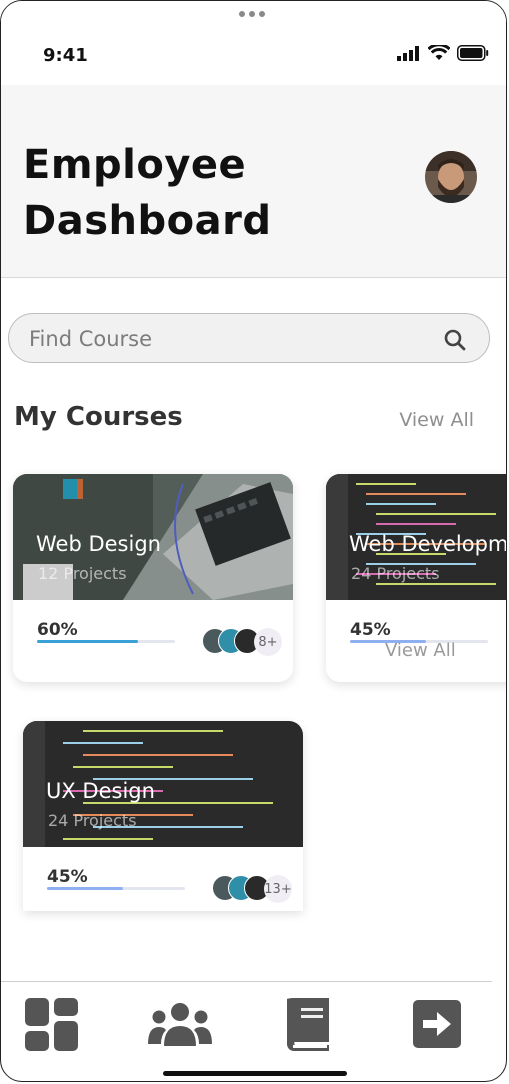  Describe the element at coordinates (163, 816) in the screenshot. I see `course-card-ux-design: UX Design 24 Projects 45% 13+` at that location.